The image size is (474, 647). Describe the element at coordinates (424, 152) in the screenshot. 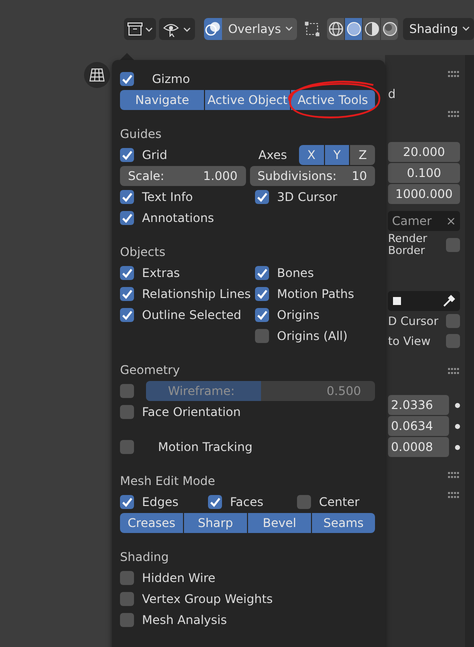

I see `number-field: 20.000` at that location.